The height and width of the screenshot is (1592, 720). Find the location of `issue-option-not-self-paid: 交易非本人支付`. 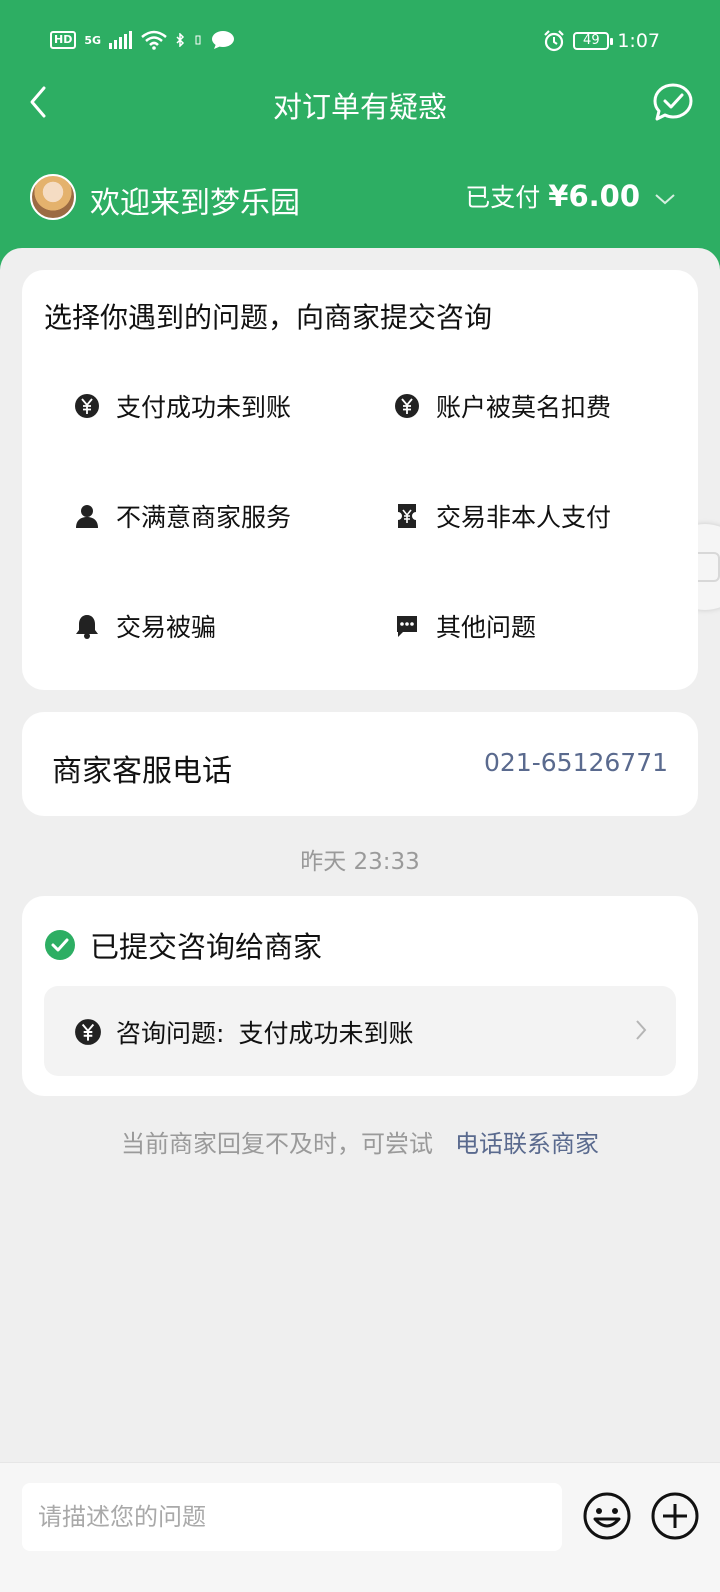

issue-option-not-self-paid: 交易非本人支付 is located at coordinates (502, 516).